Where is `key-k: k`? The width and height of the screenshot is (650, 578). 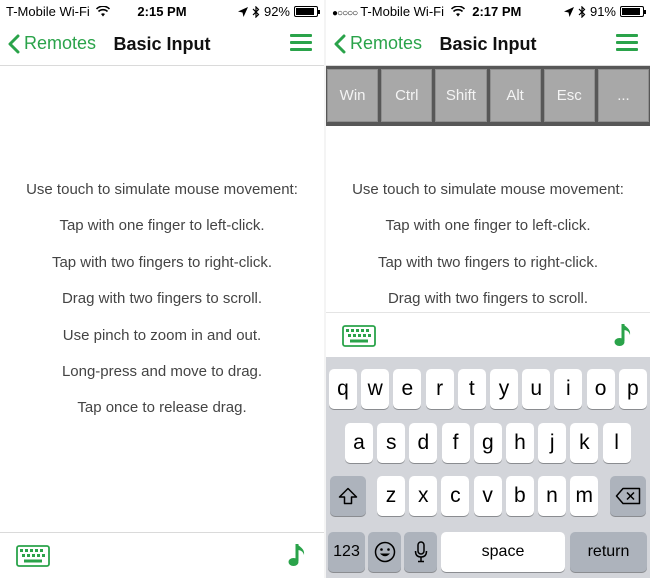 key-k: k is located at coordinates (584, 443).